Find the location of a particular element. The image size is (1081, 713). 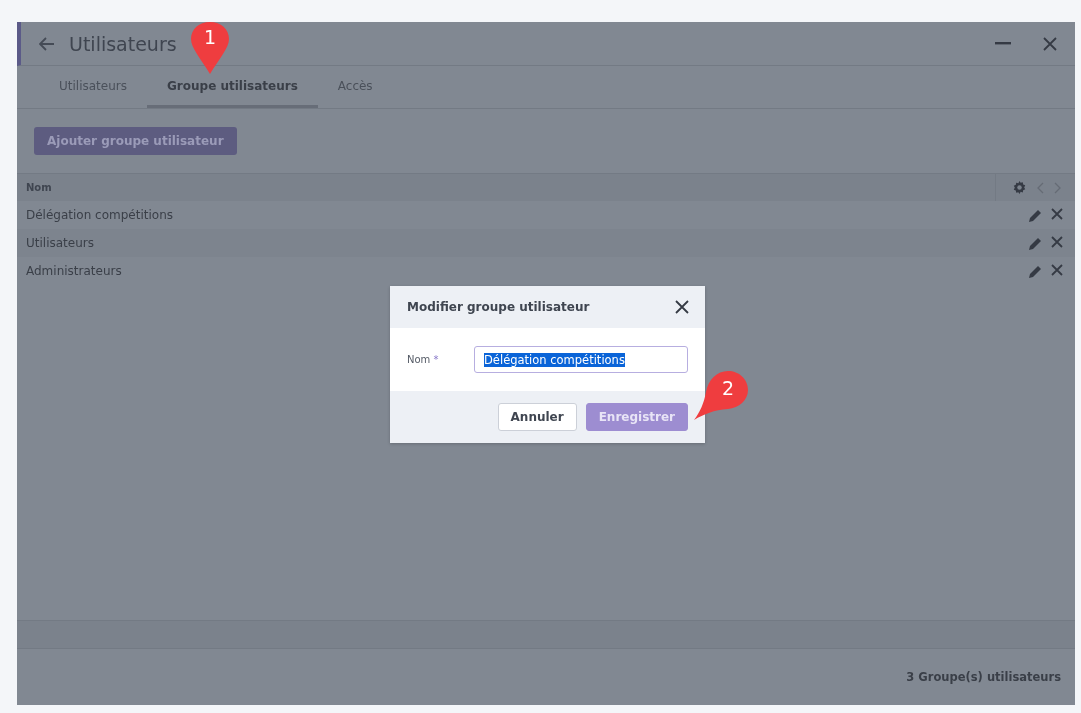

add-group-button: Ajouter groupe utilisateur is located at coordinates (135, 141).